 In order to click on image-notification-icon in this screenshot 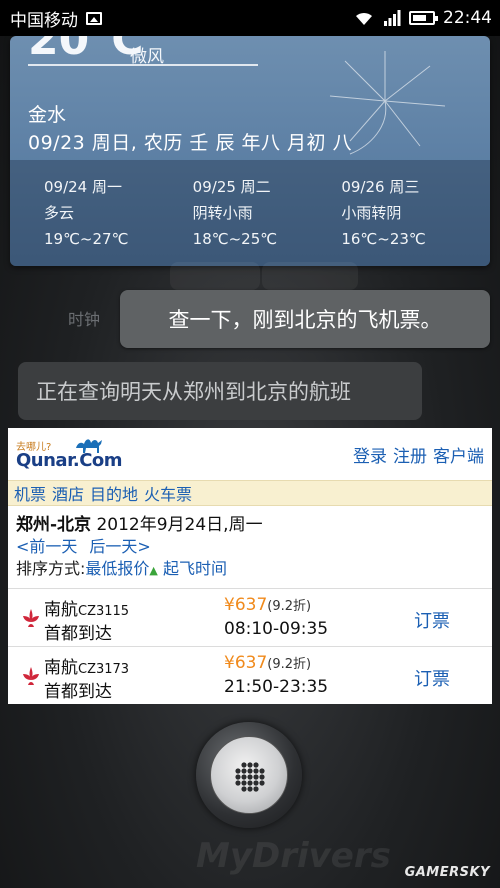, I will do `click(94, 18)`.